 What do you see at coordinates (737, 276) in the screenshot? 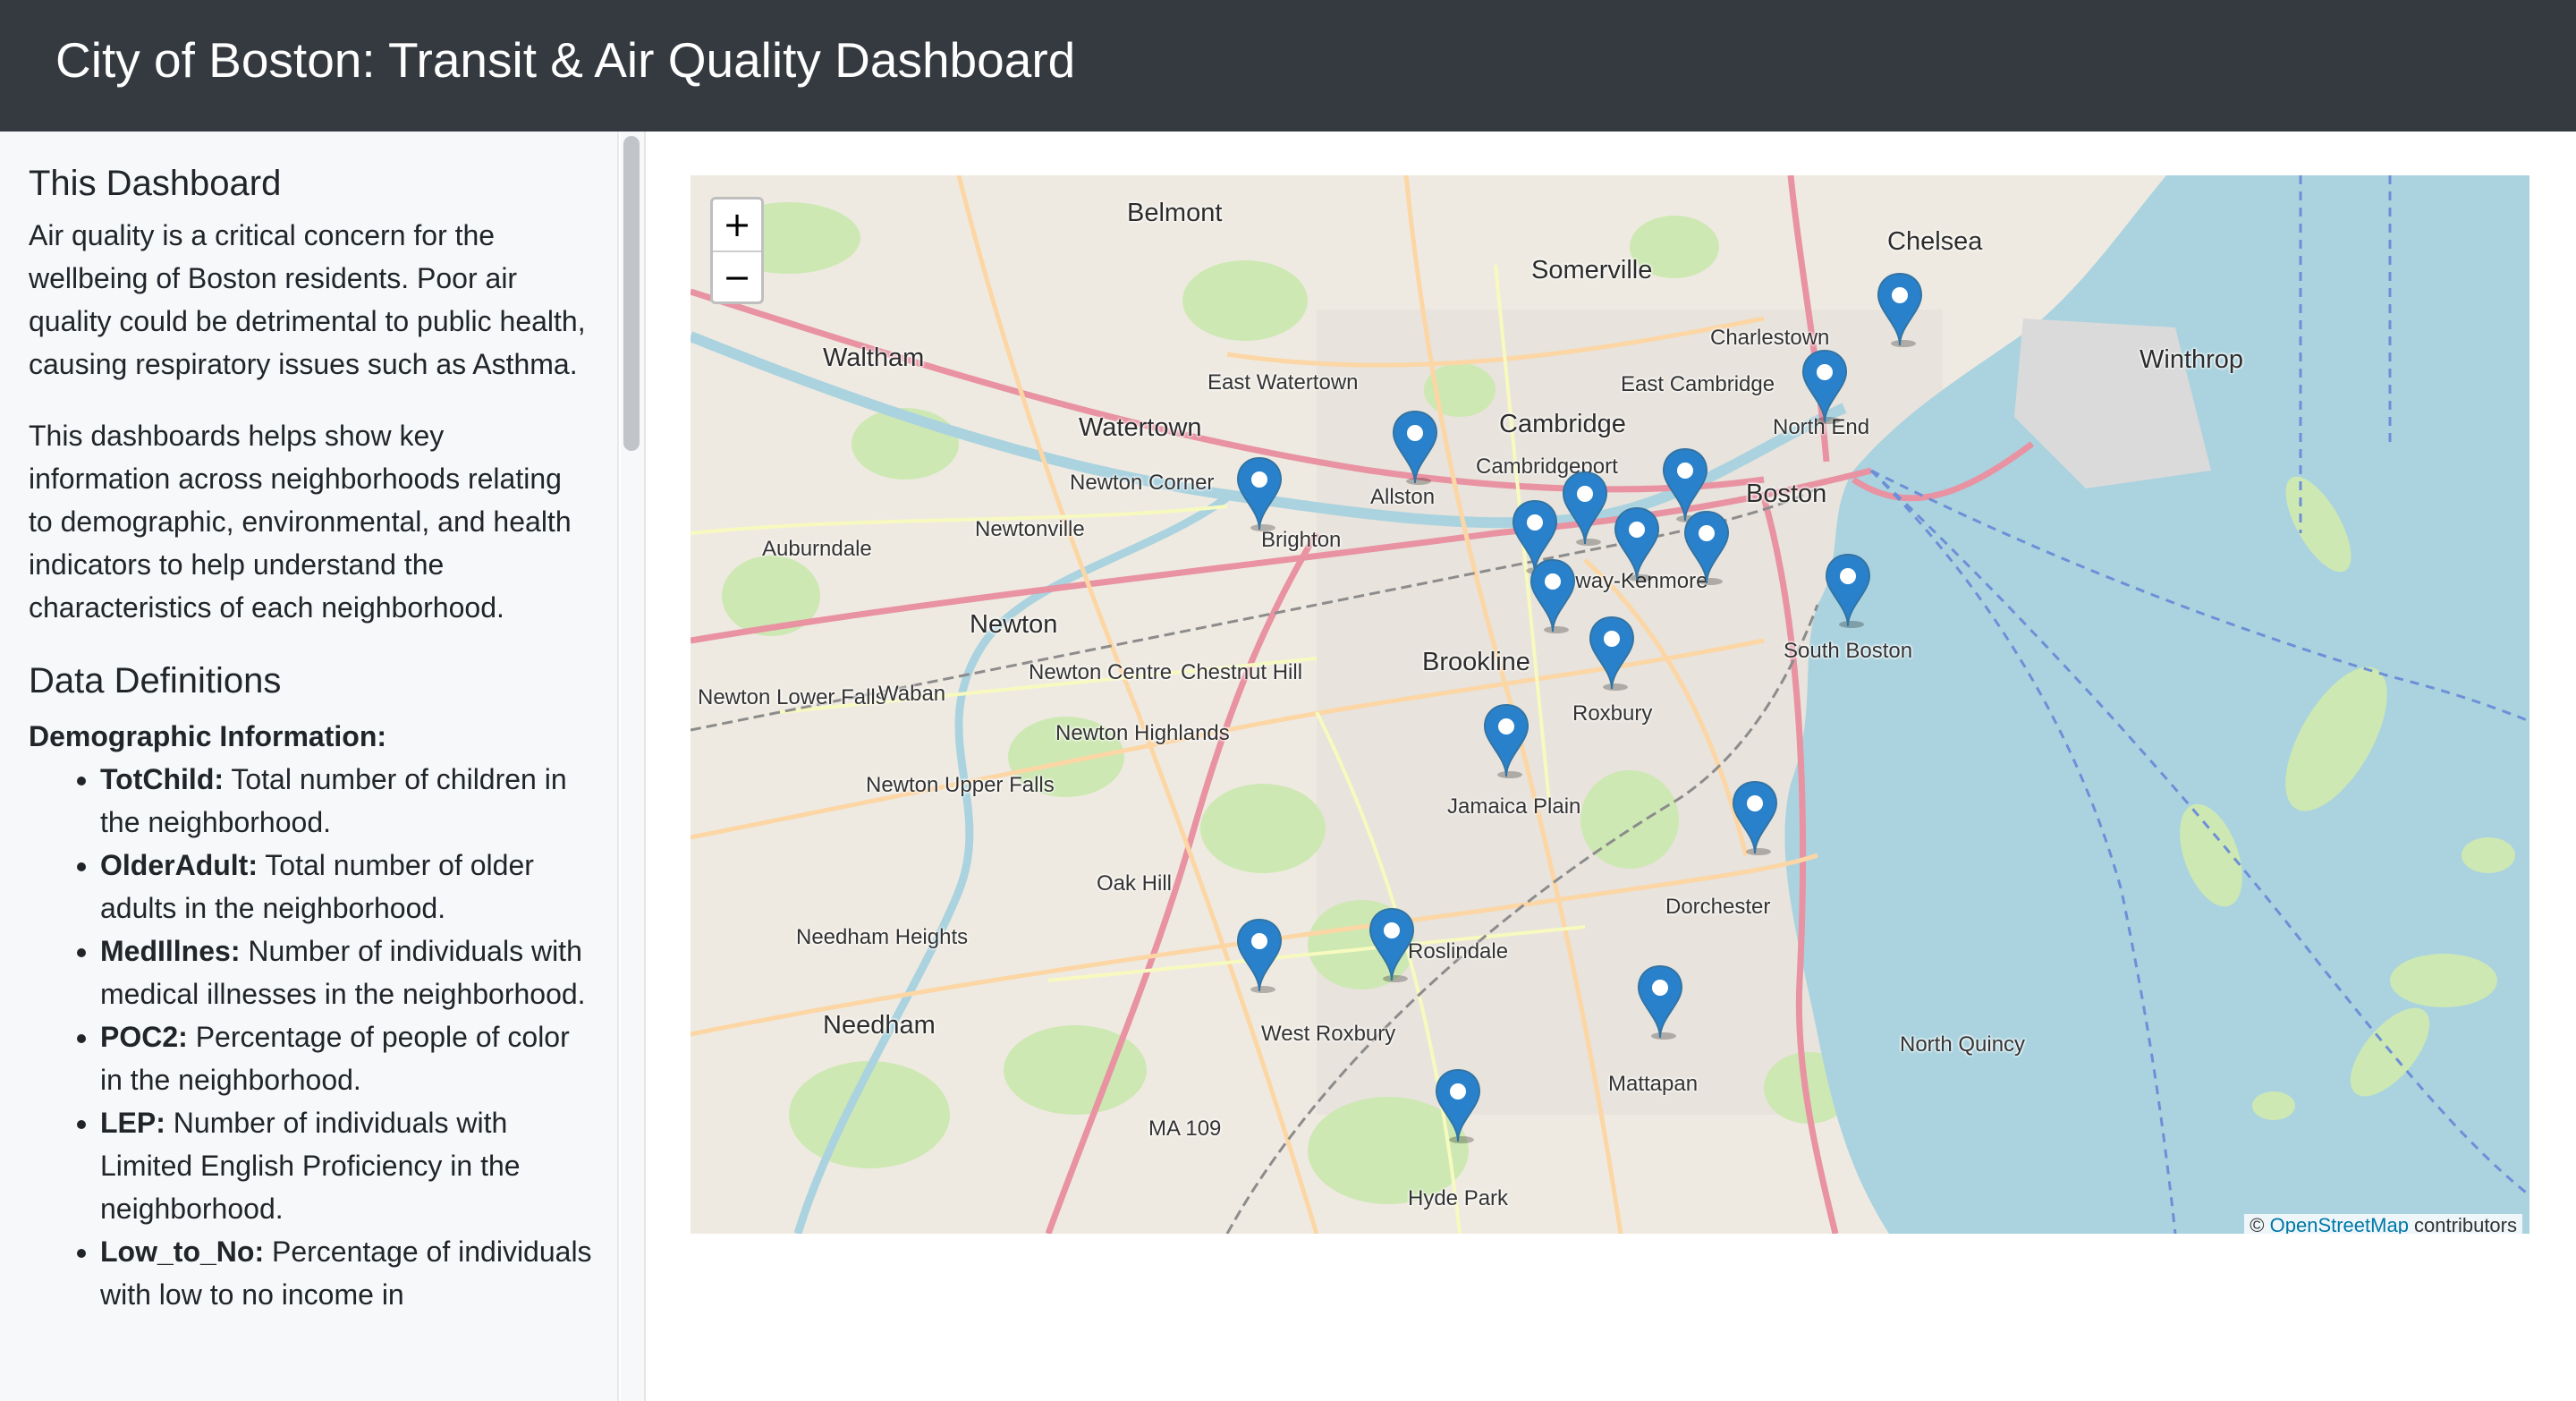
I see `zoom-out-button: −` at bounding box center [737, 276].